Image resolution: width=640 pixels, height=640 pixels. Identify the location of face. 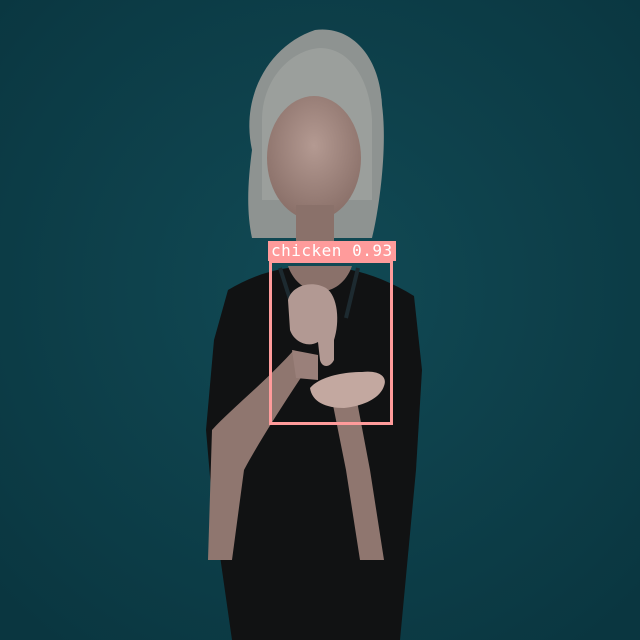
(314, 158).